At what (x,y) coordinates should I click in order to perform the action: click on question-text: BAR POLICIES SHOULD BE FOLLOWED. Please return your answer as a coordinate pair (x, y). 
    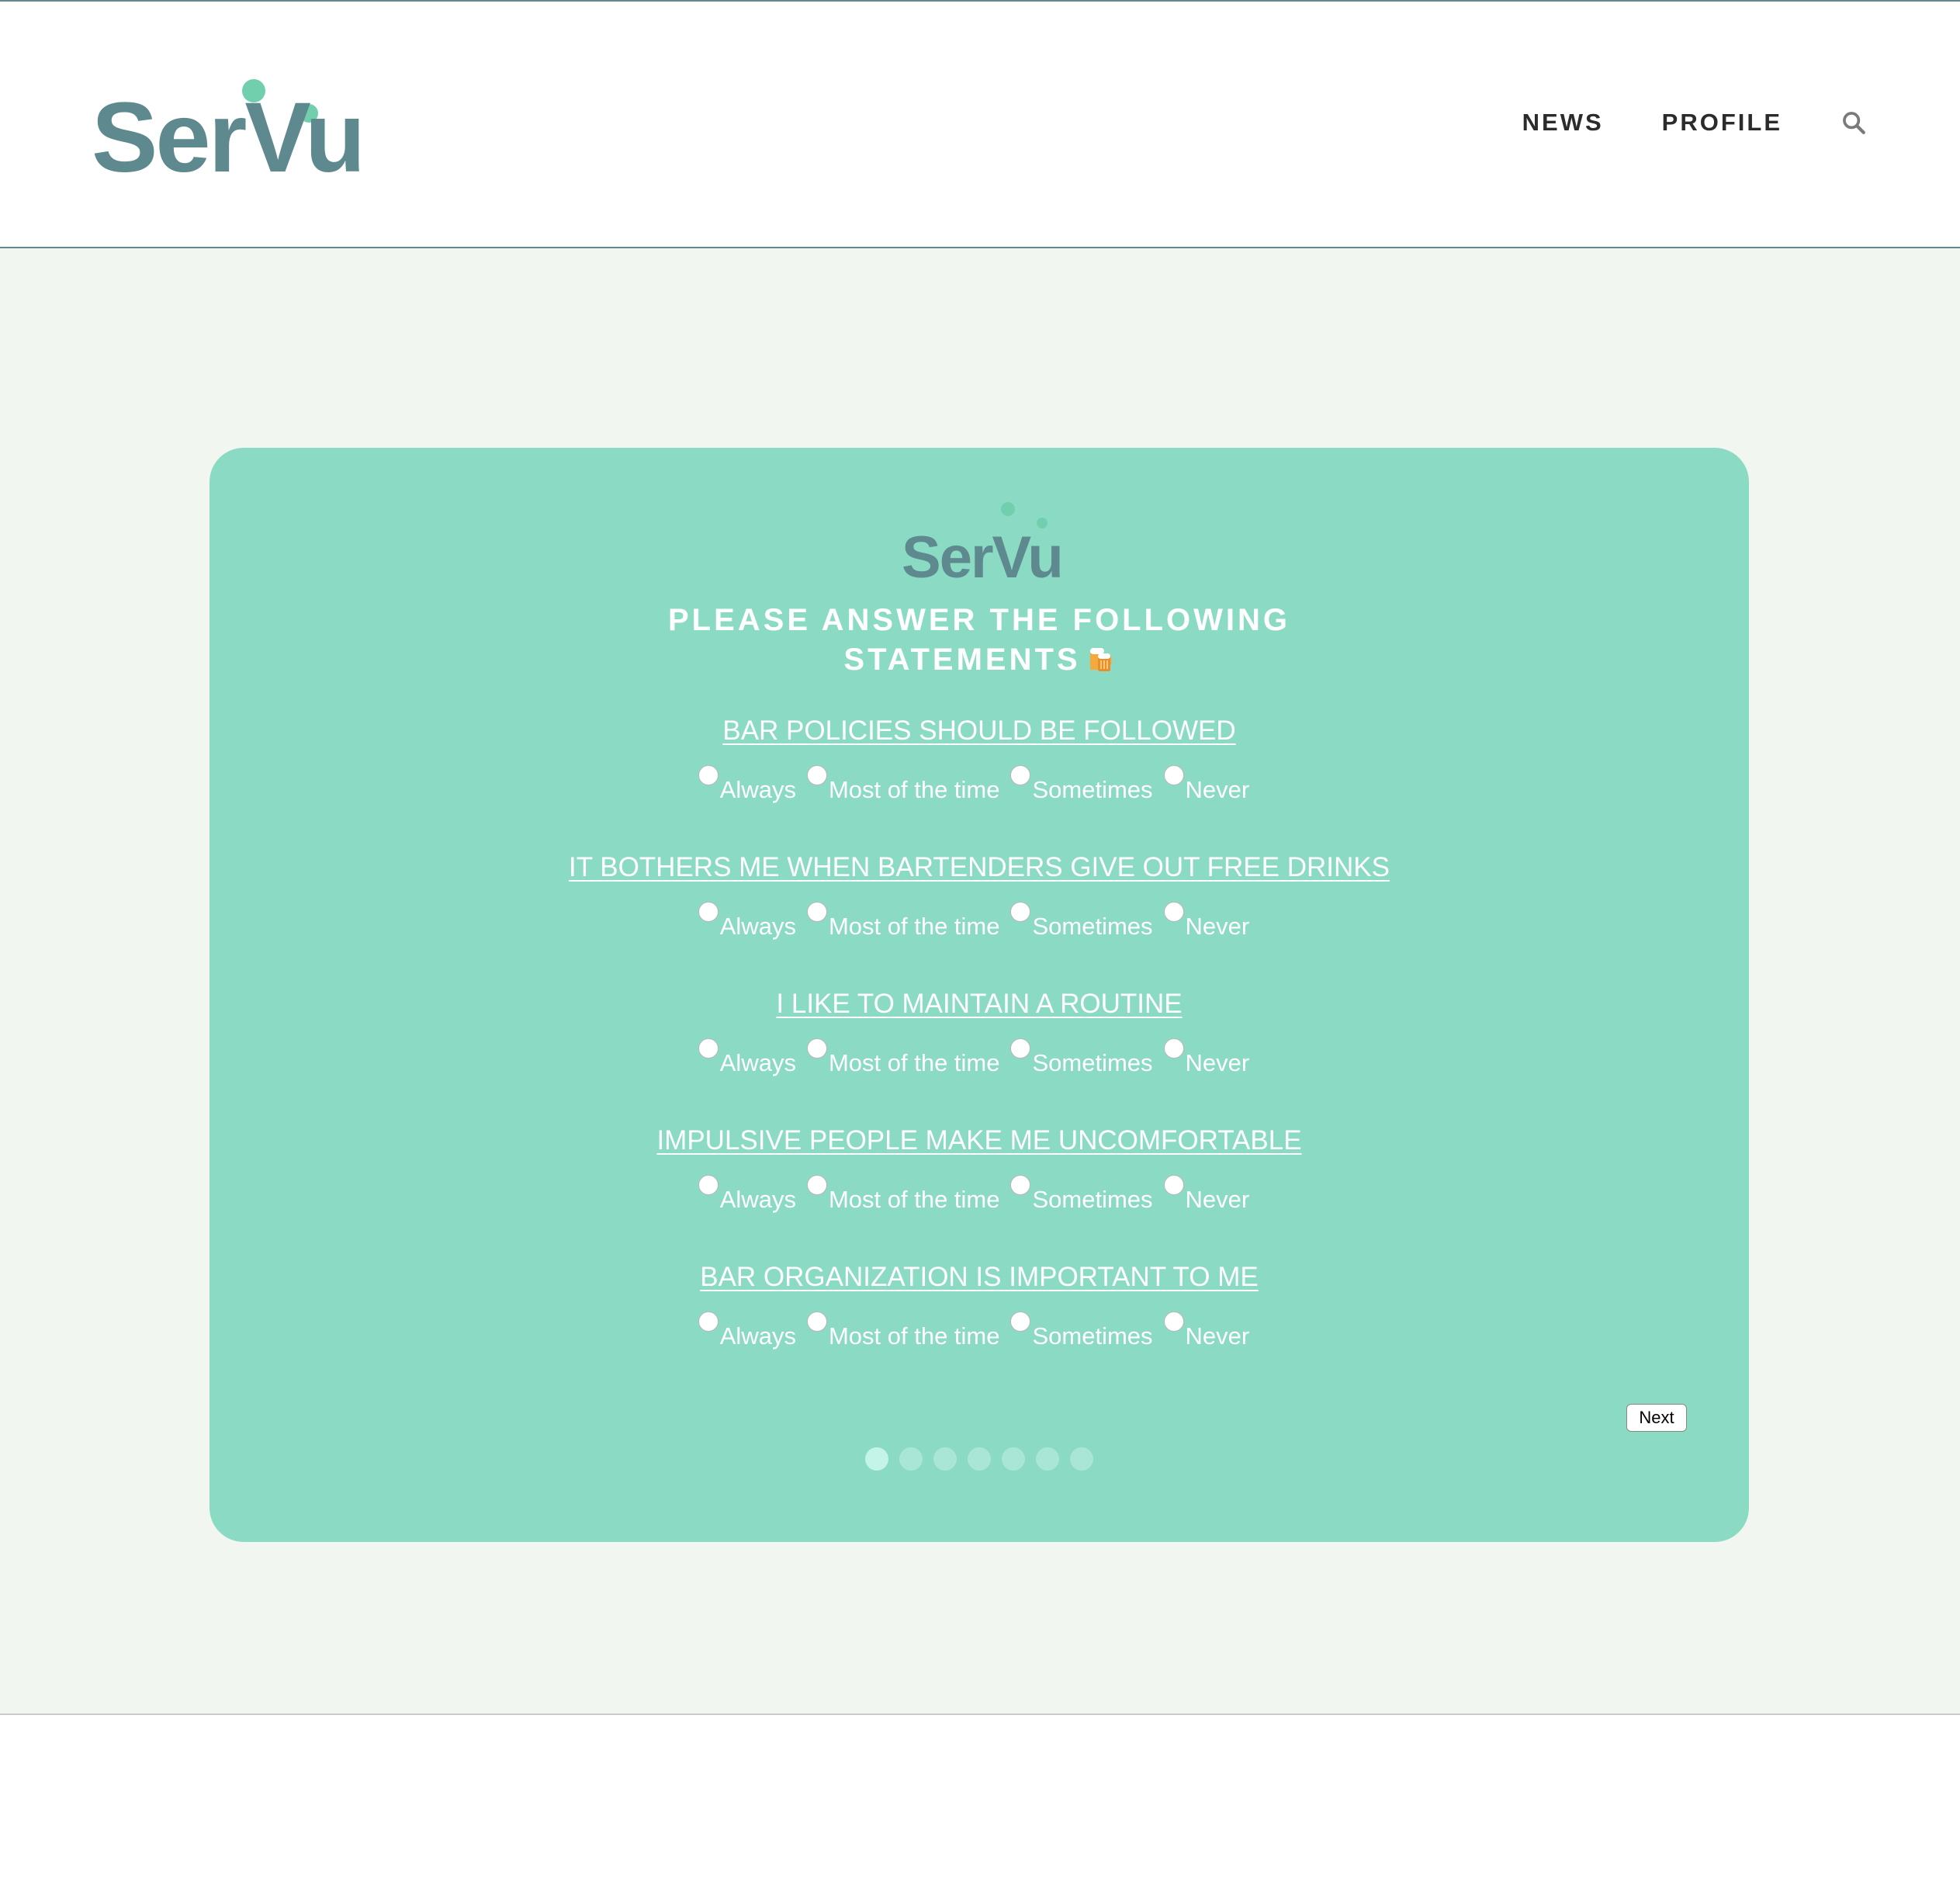
    Looking at the image, I should click on (979, 731).